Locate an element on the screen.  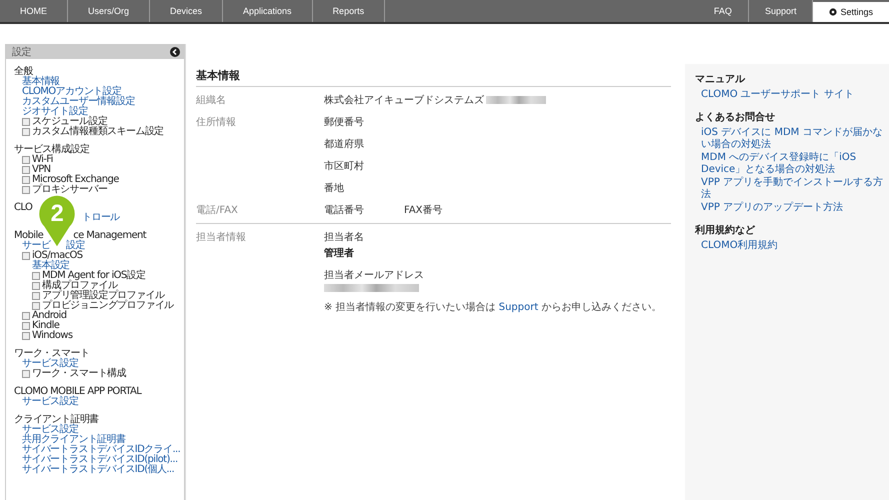
section-title: ce Management is located at coordinates (109, 236).